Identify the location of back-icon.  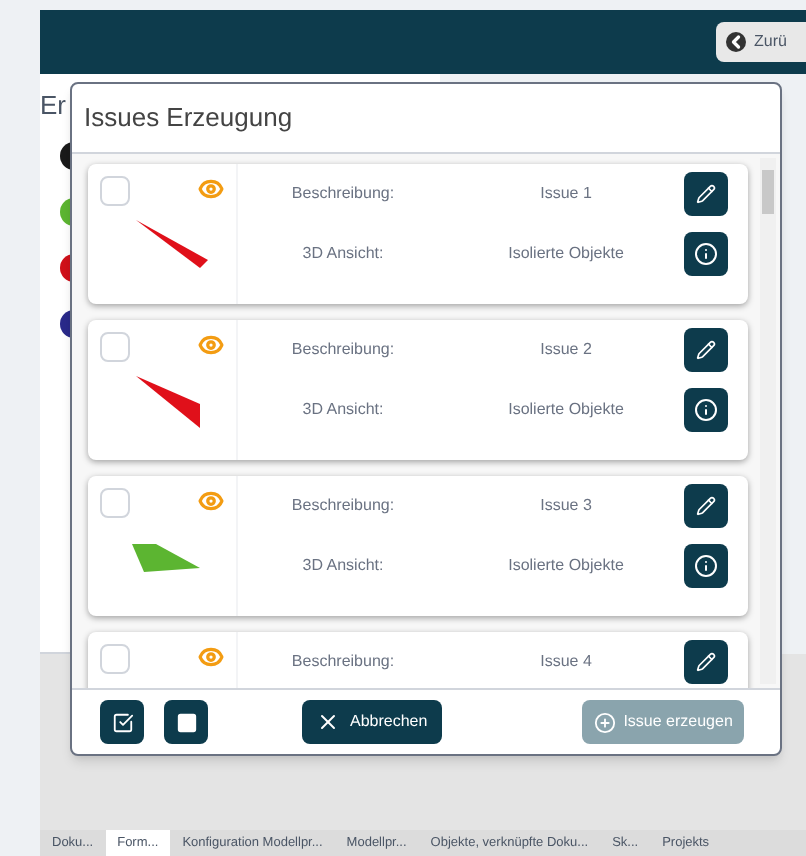
(736, 42).